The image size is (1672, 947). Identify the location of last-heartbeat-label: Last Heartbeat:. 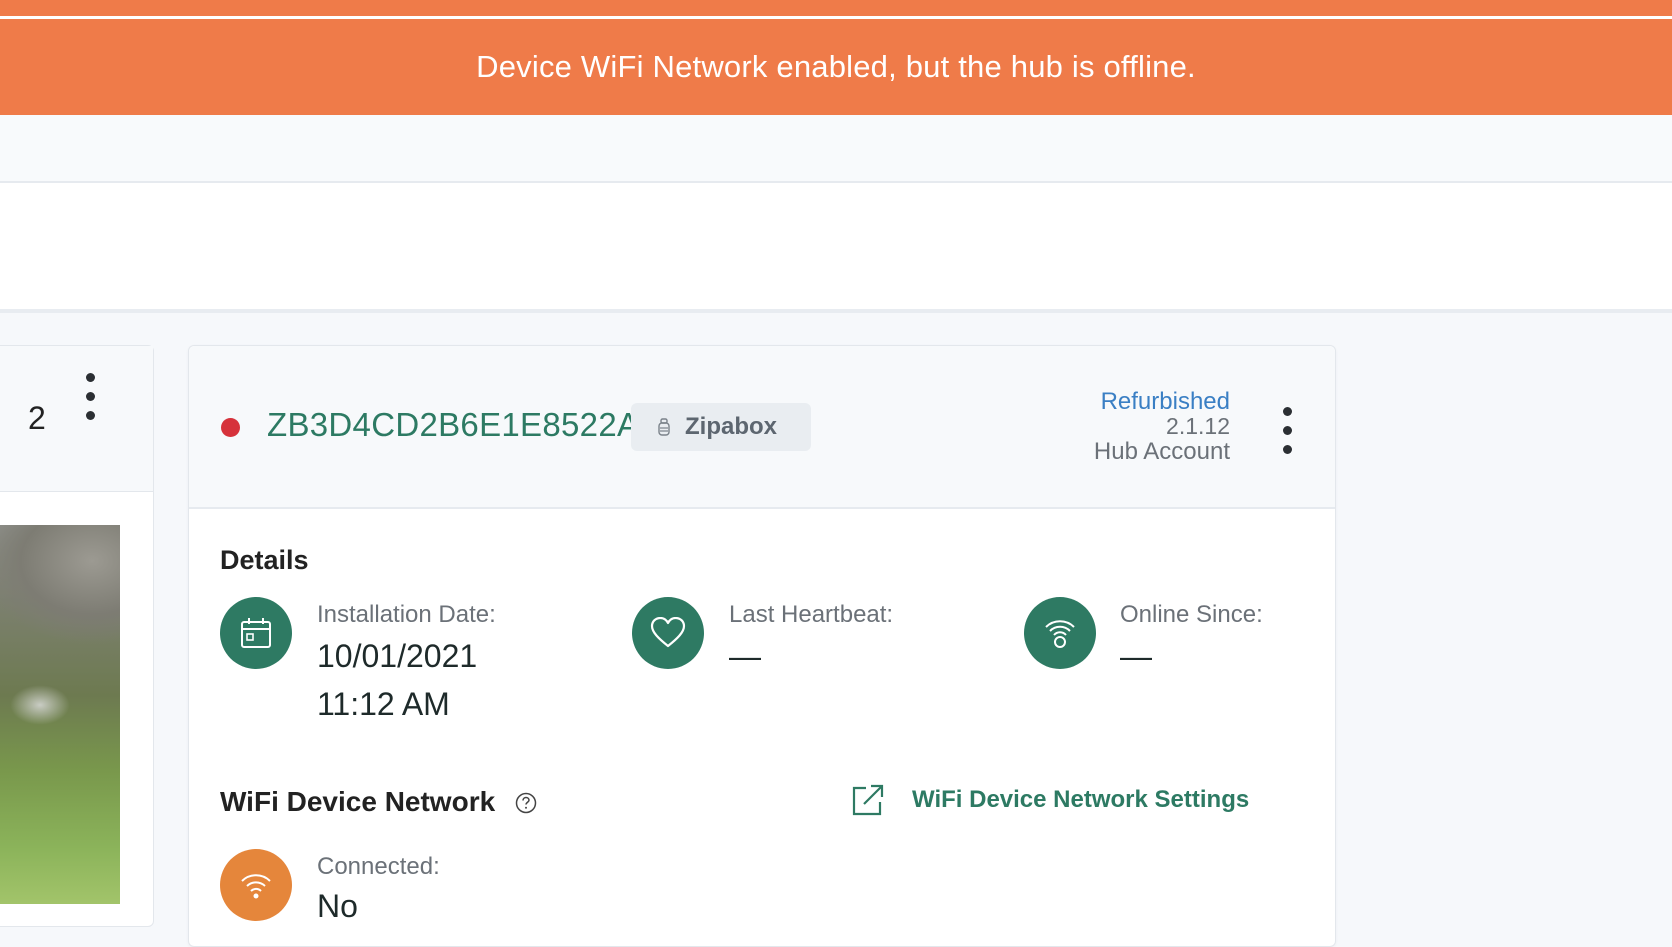
(811, 614).